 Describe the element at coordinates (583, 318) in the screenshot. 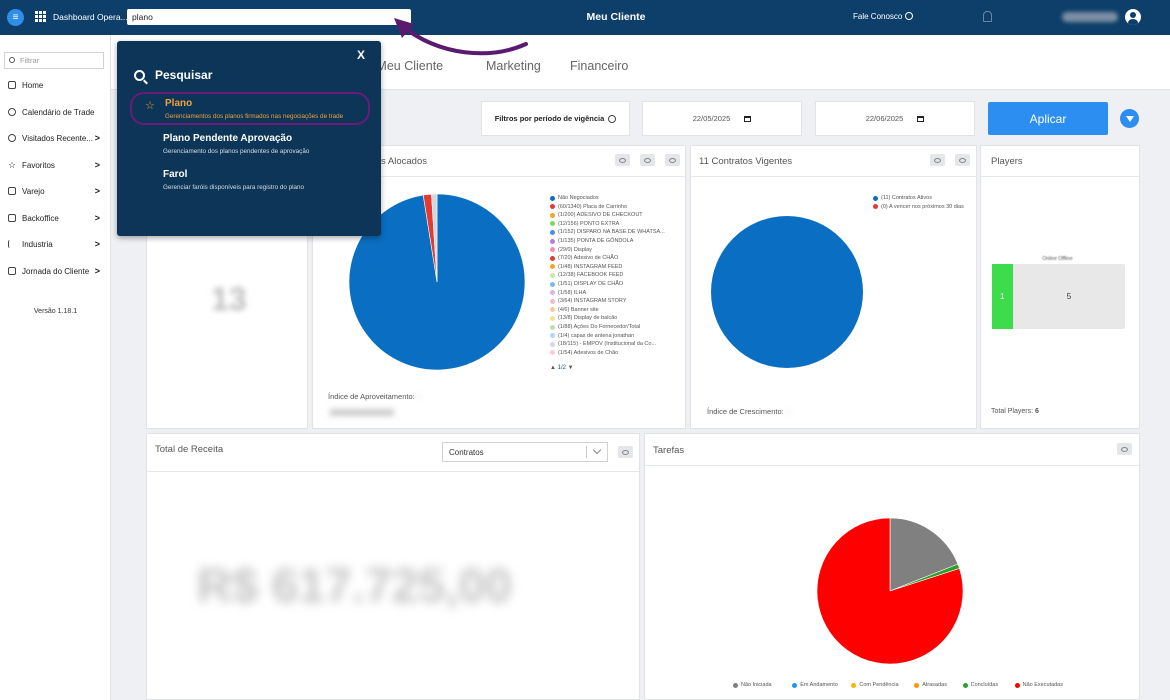

I see `legend-item: (13/8) Display de balcão` at that location.